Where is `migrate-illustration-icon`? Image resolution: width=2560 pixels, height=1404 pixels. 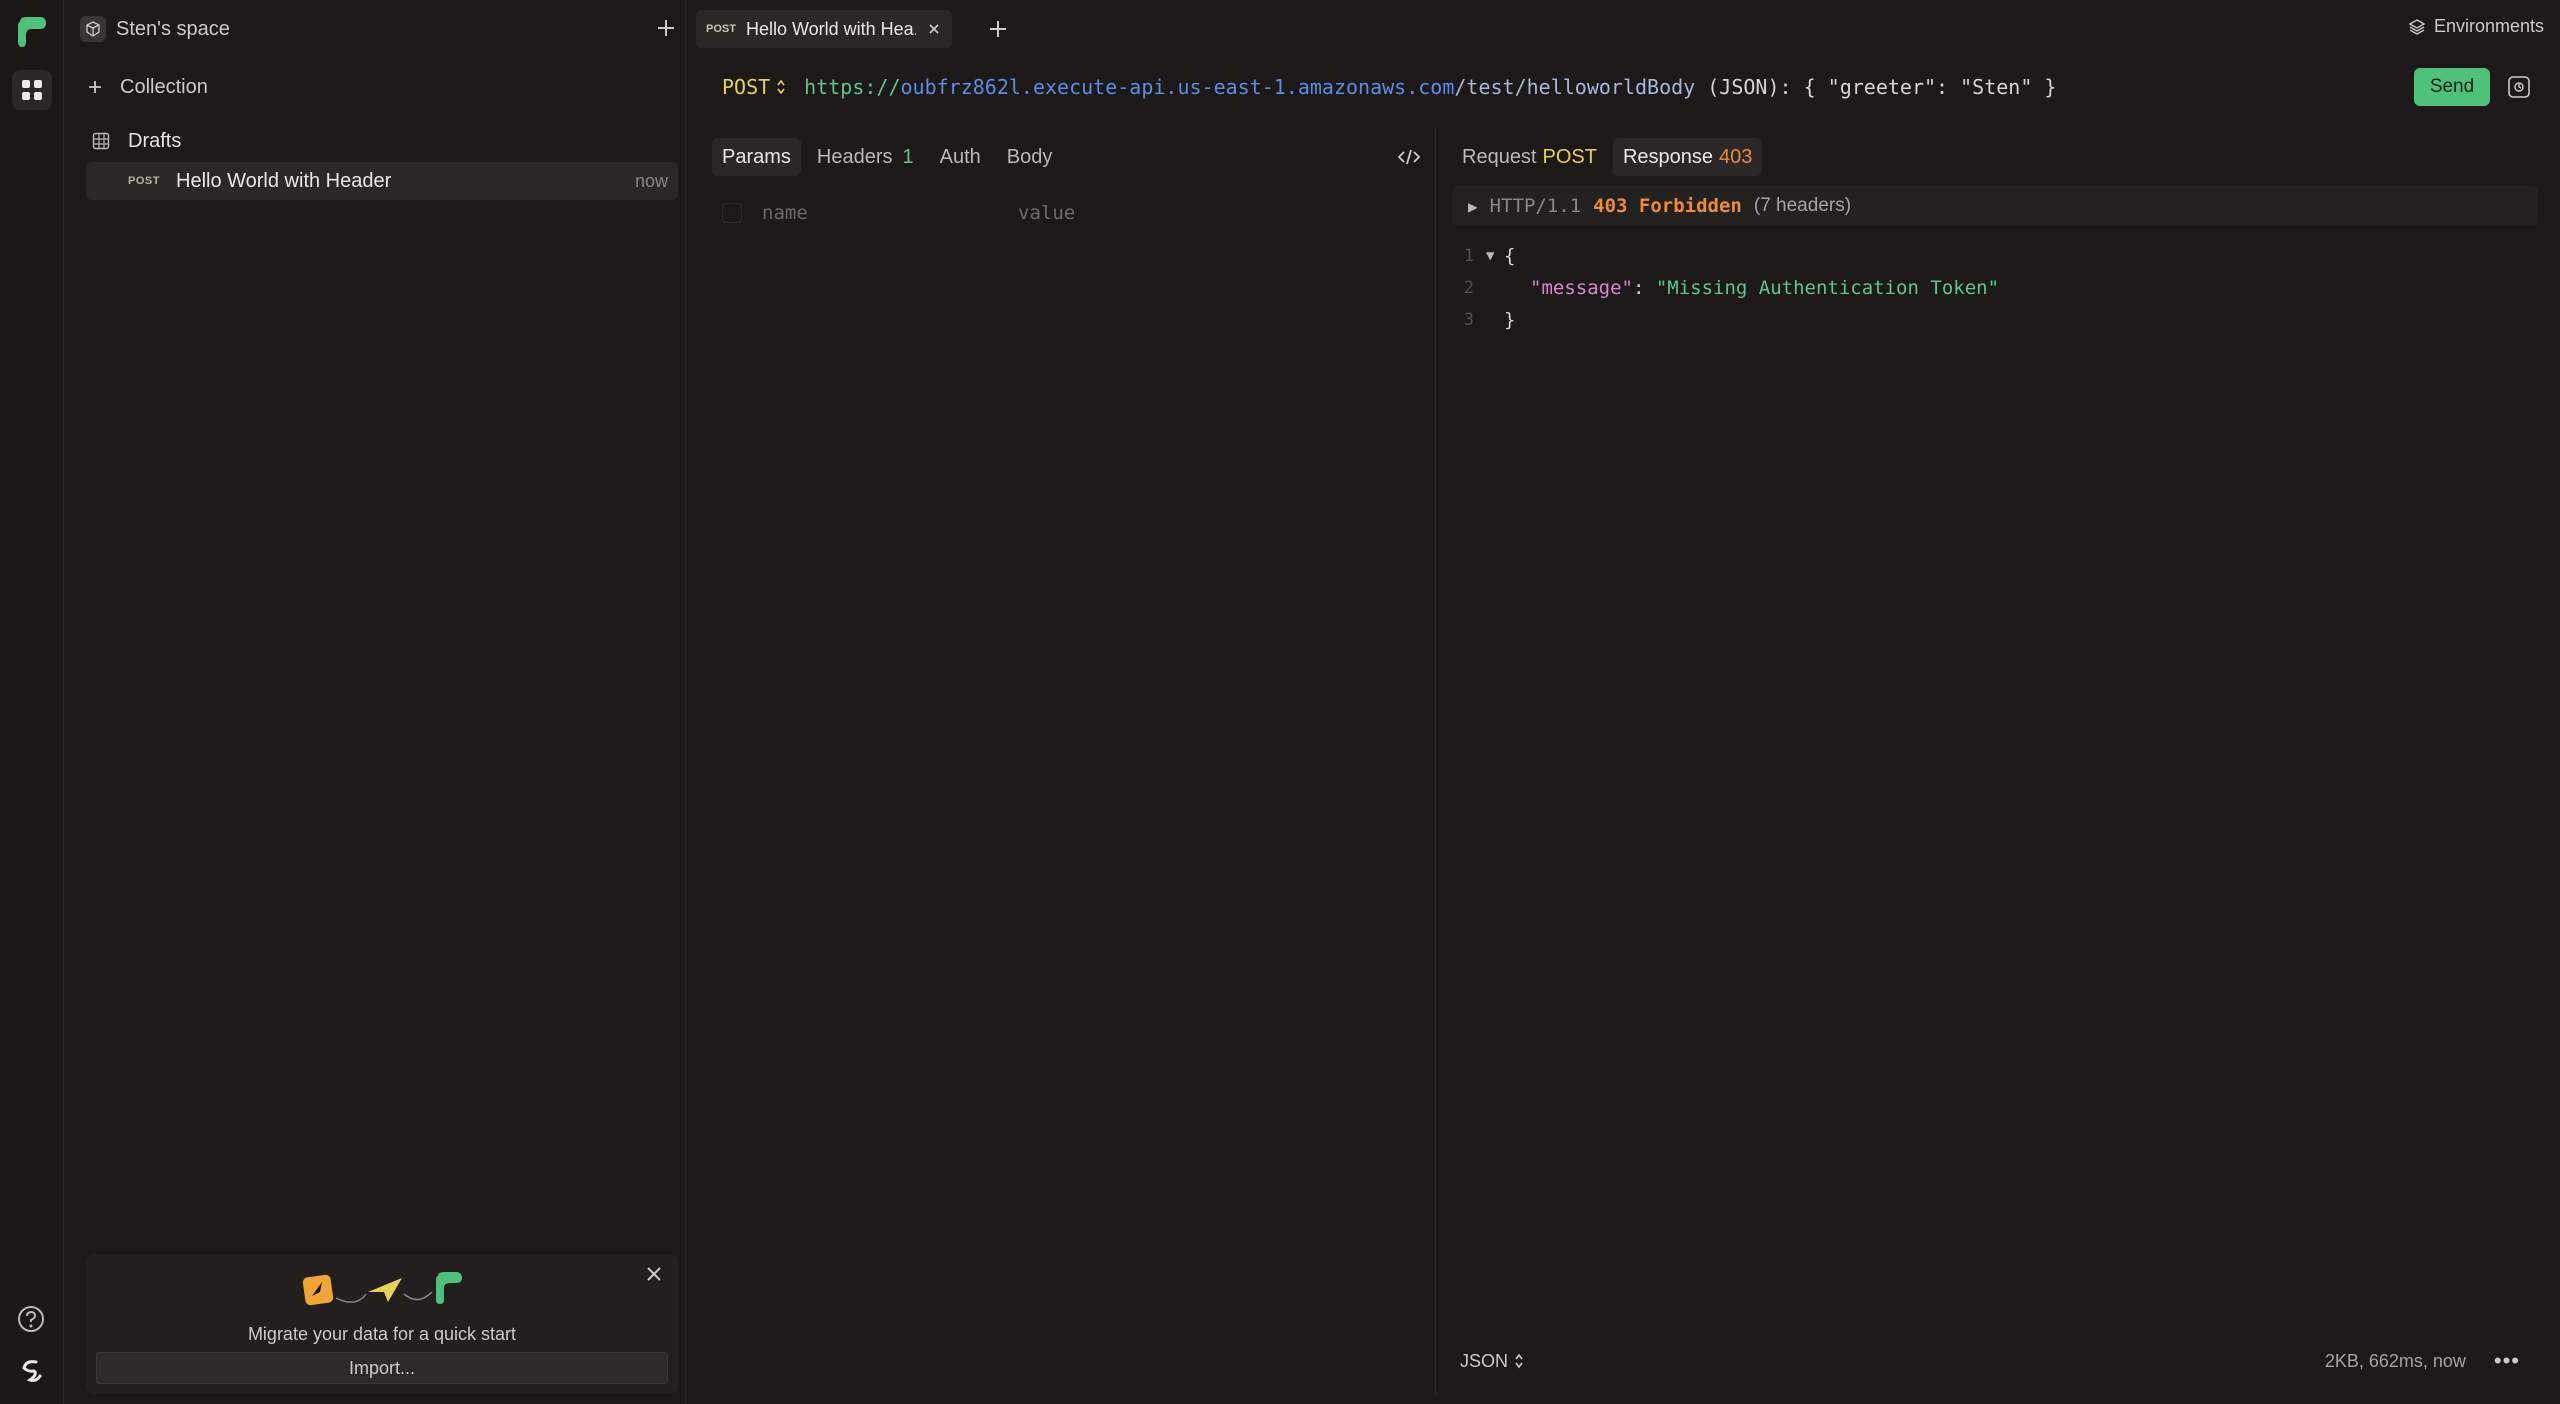 migrate-illustration-icon is located at coordinates (382, 1289).